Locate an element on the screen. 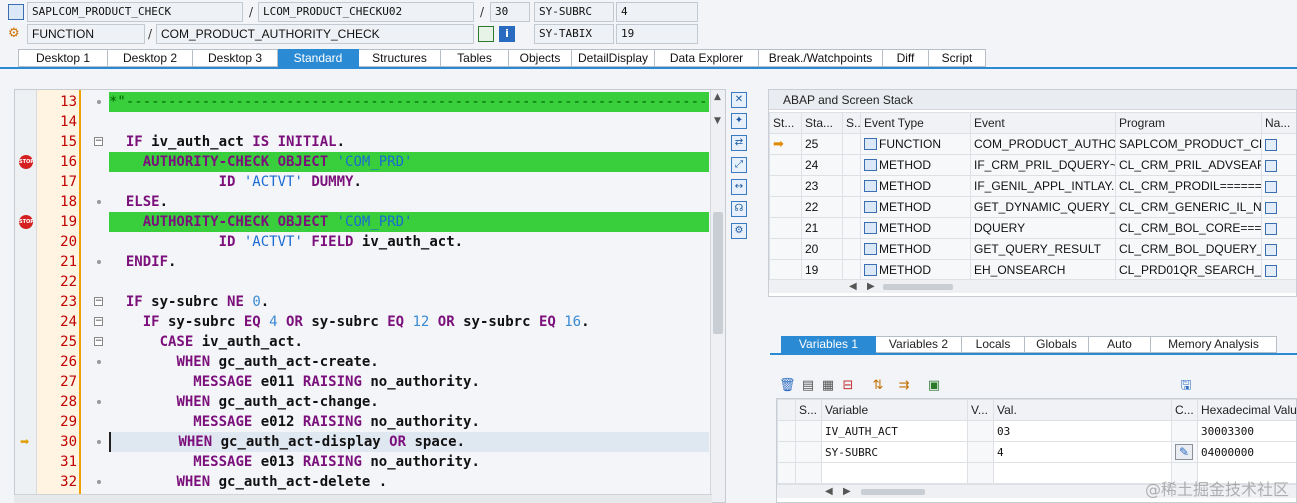  scroll-thumb is located at coordinates (718, 273).